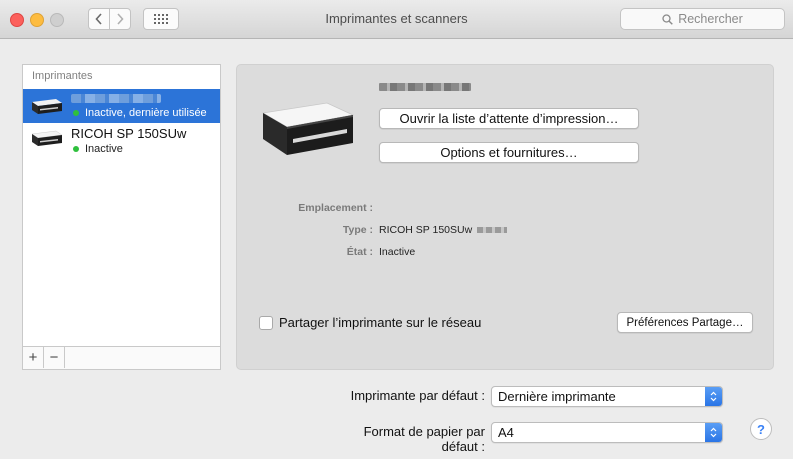 This screenshot has width=793, height=459. Describe the element at coordinates (54, 357) in the screenshot. I see `remove-printer-button: −` at that location.